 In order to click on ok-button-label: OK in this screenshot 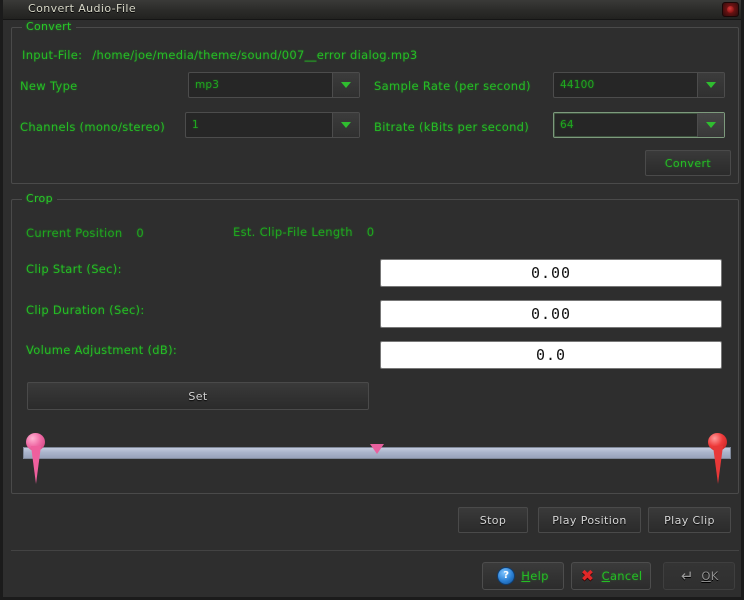, I will do `click(710, 576)`.